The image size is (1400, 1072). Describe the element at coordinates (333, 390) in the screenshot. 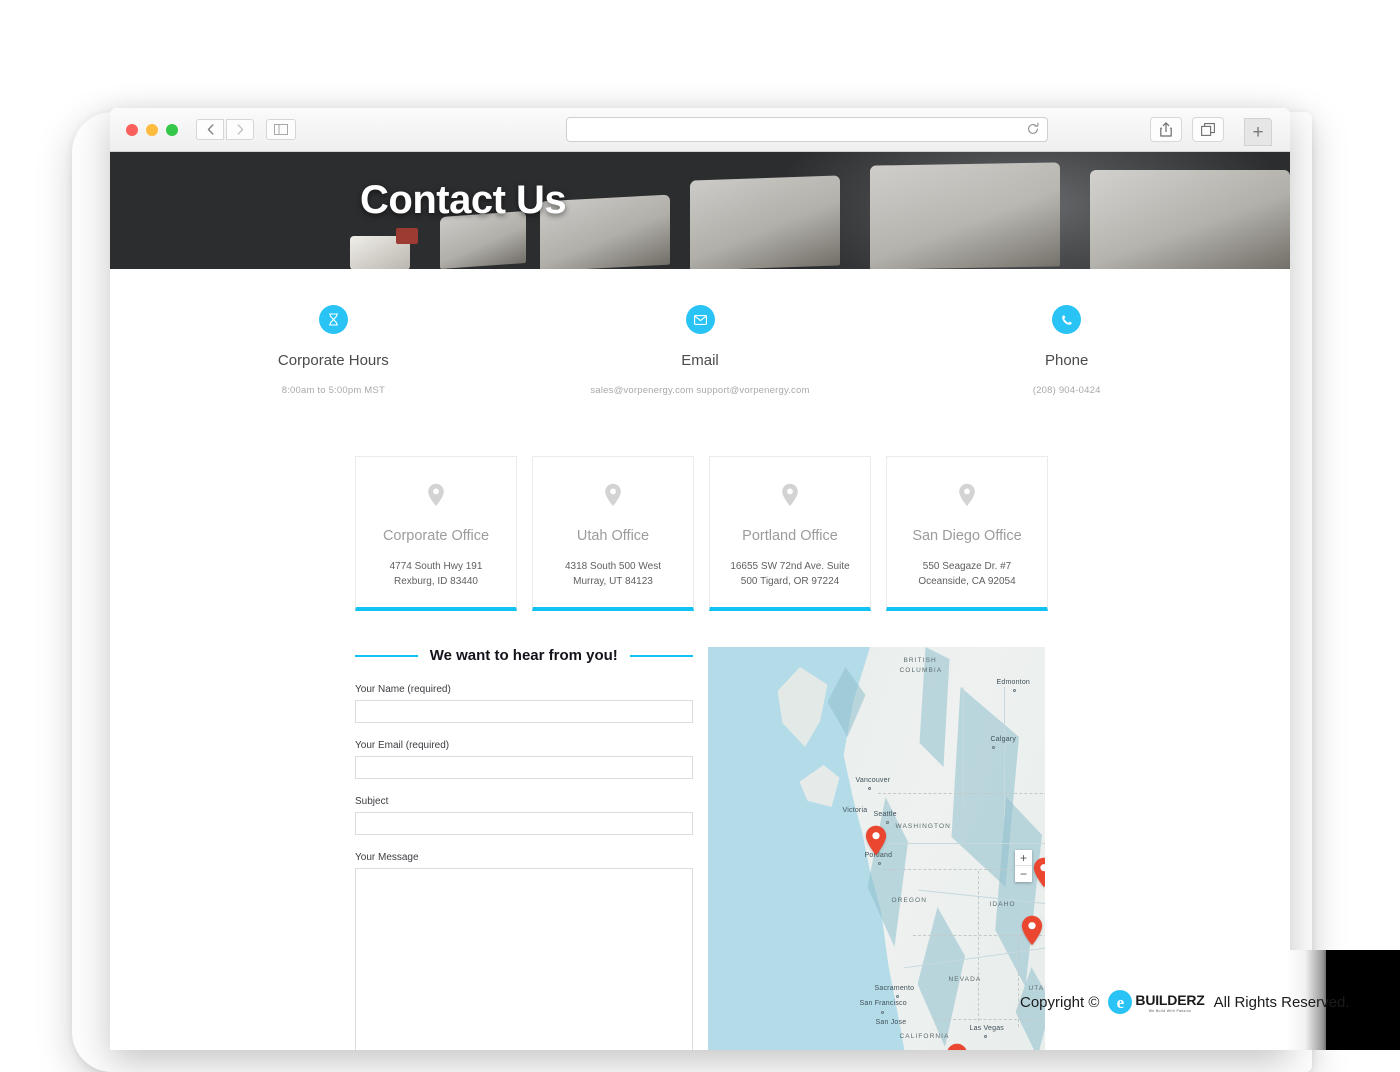

I see `contact-value: 8:00am to 5:00pm MST` at that location.